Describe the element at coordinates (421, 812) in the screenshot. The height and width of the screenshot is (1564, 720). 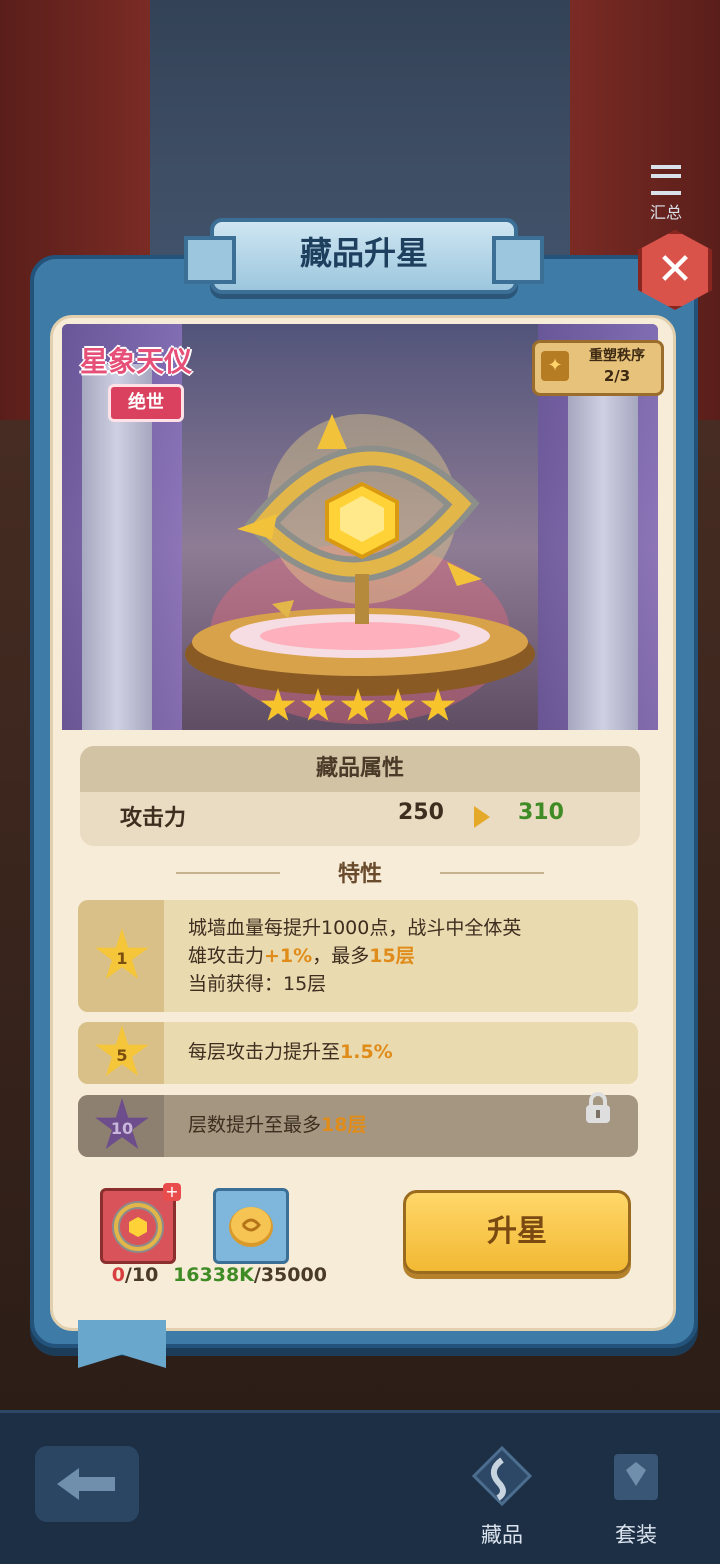
I see `attribute-current-value: 250` at that location.